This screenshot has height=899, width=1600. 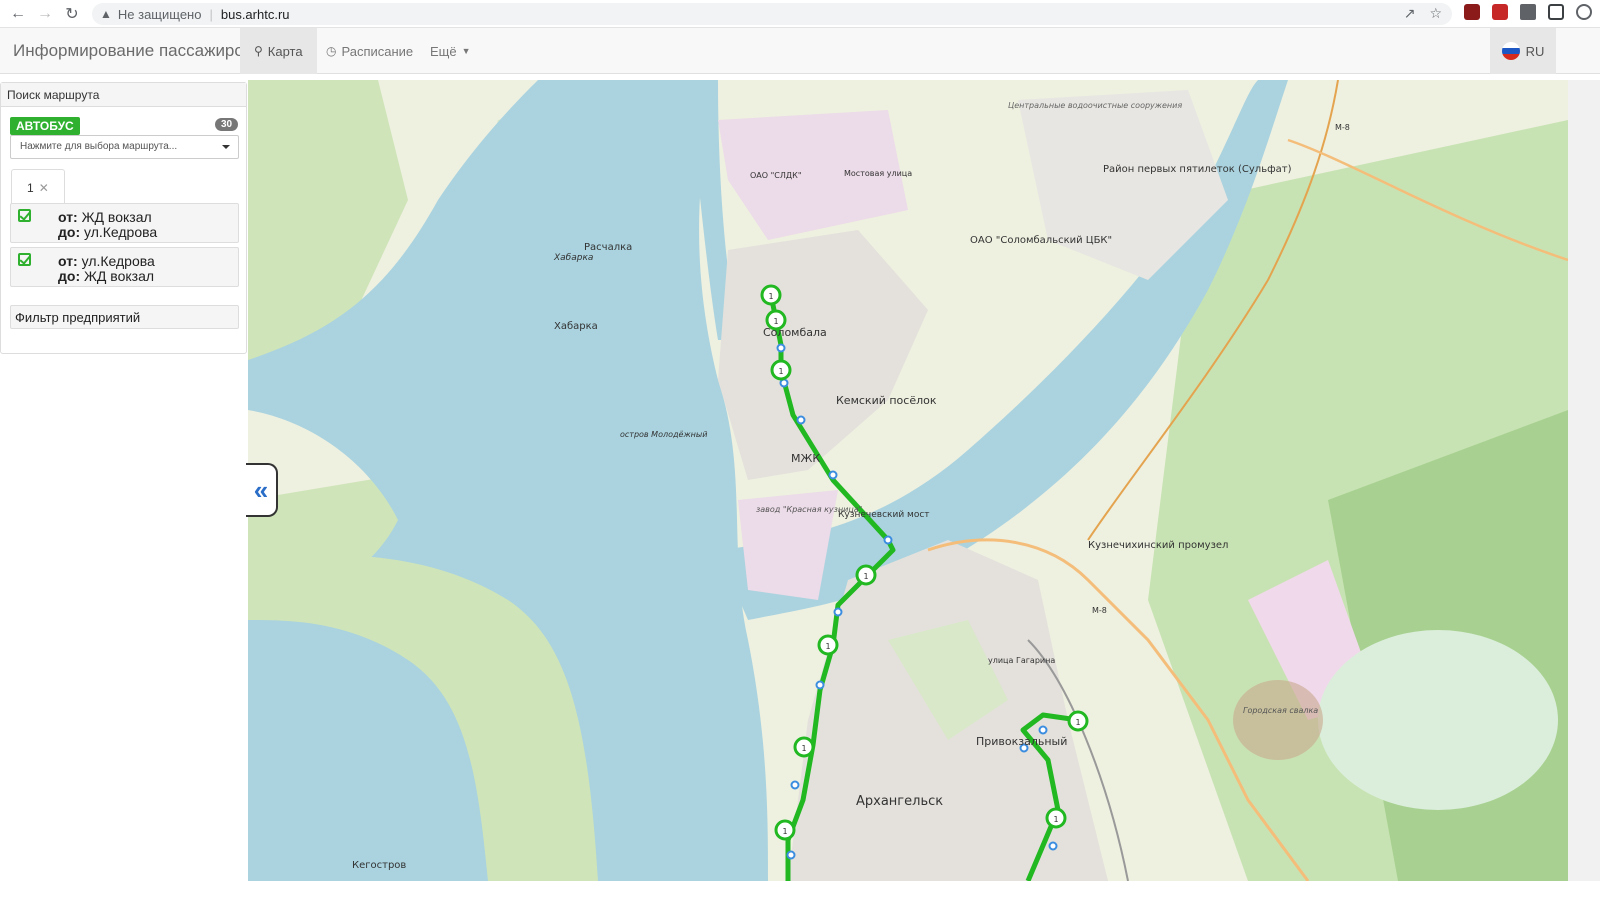 What do you see at coordinates (443, 51) in the screenshot?
I see `nav-more-label: Ещё` at bounding box center [443, 51].